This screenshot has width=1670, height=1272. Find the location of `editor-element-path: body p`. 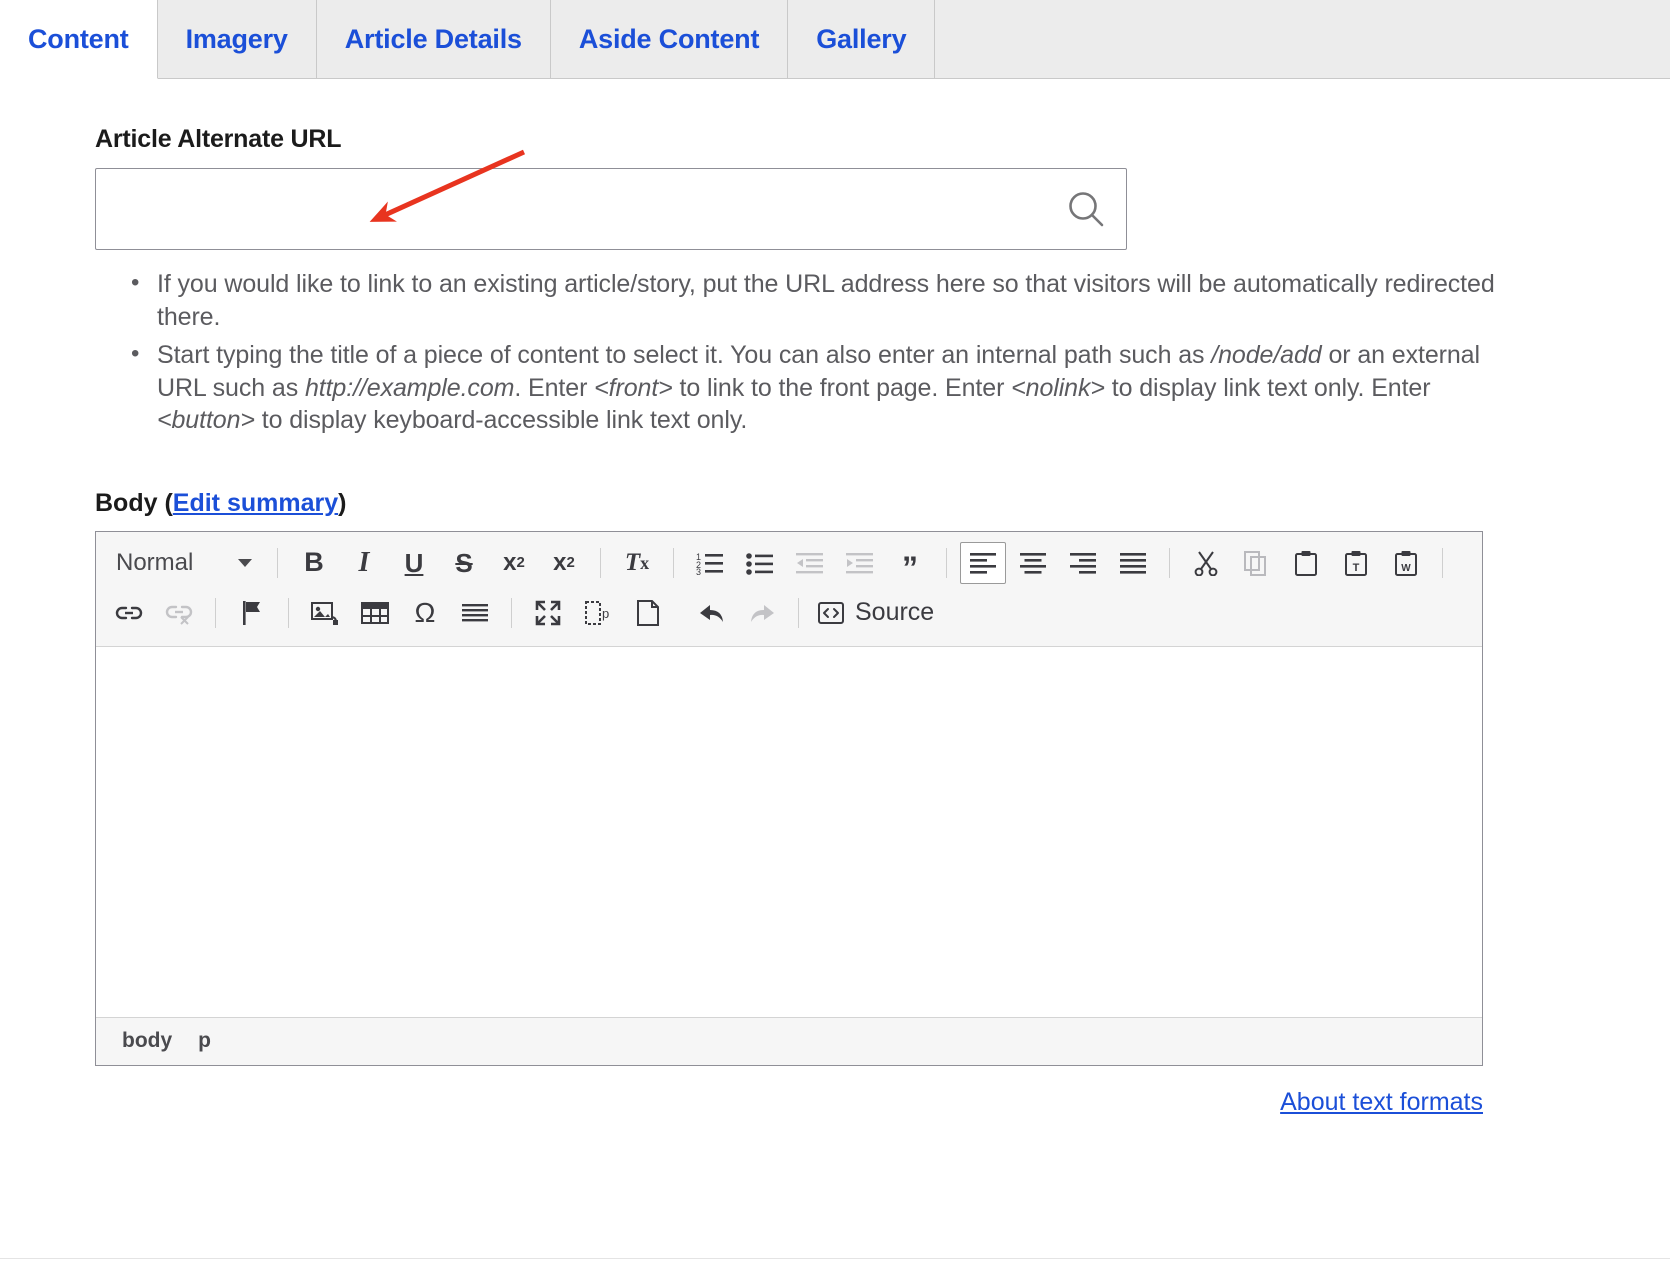

editor-element-path: body p is located at coordinates (789, 1040).